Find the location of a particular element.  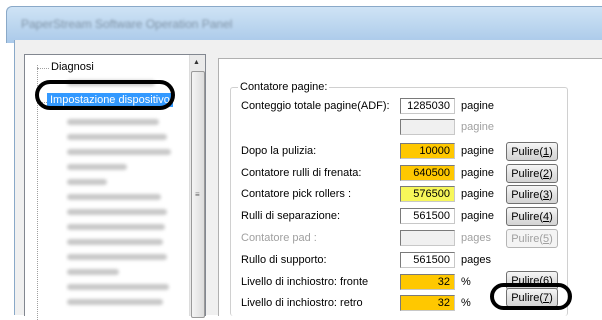

clear-button-2: Pulire(2) is located at coordinates (532, 173).